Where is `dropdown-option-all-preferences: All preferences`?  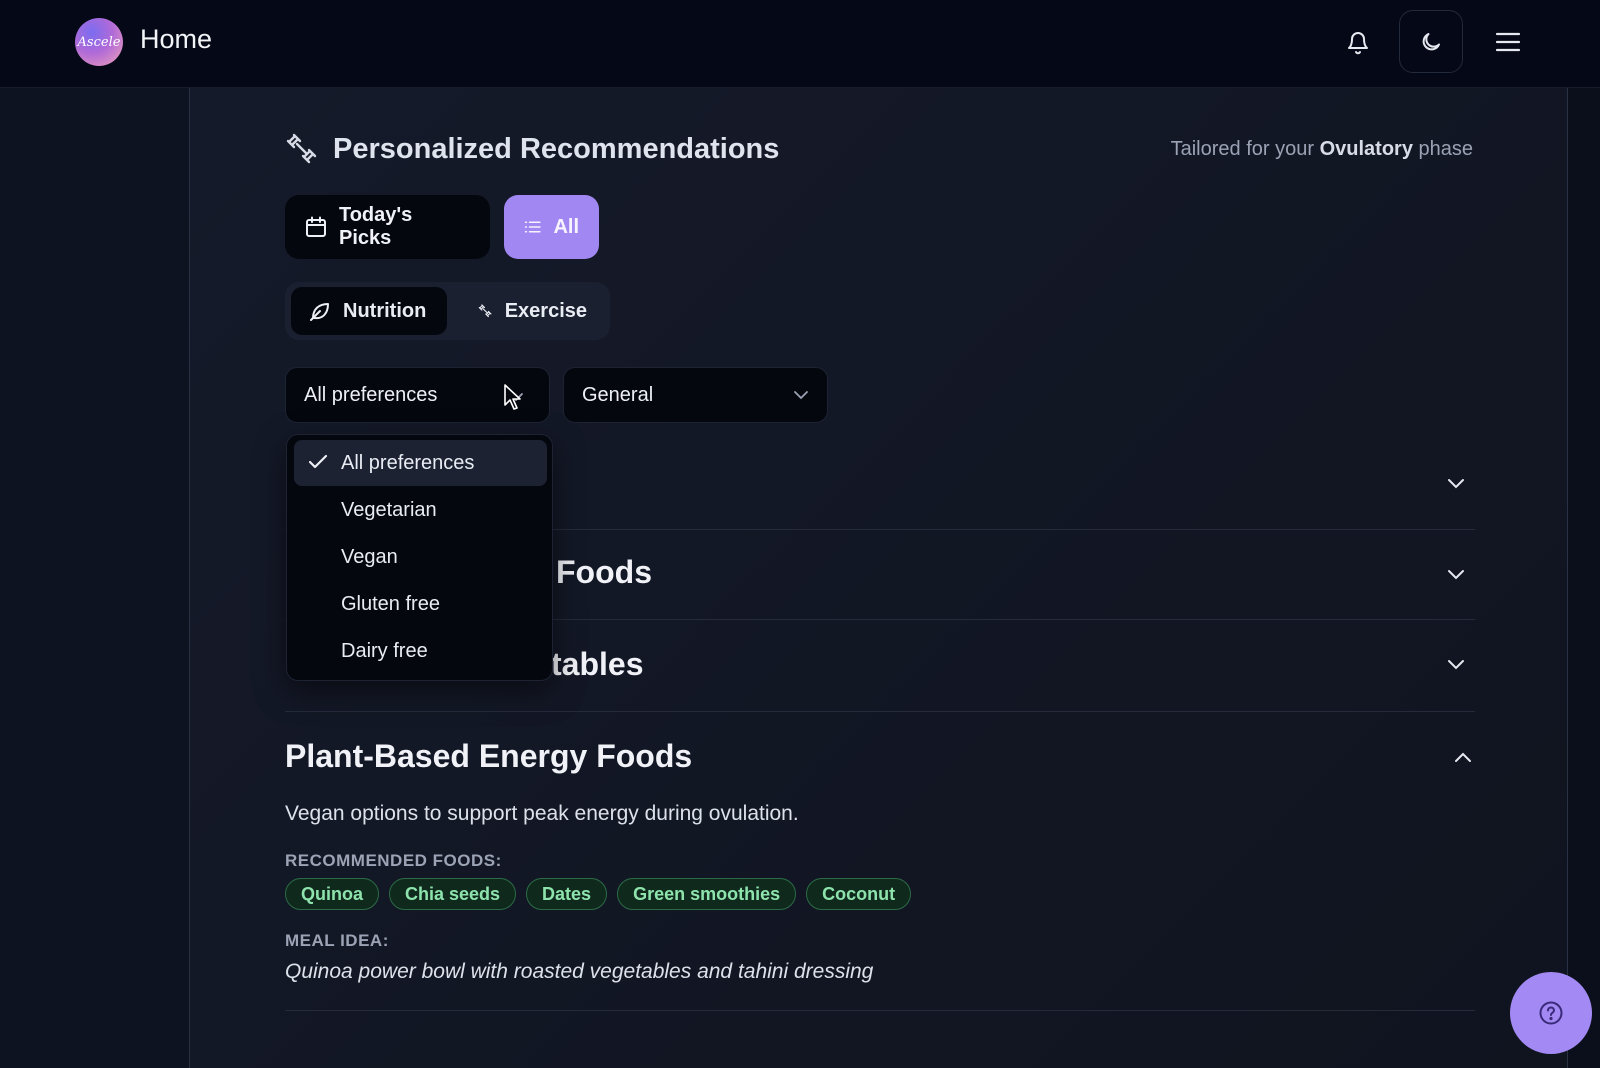 dropdown-option-all-preferences: All preferences is located at coordinates (420, 463).